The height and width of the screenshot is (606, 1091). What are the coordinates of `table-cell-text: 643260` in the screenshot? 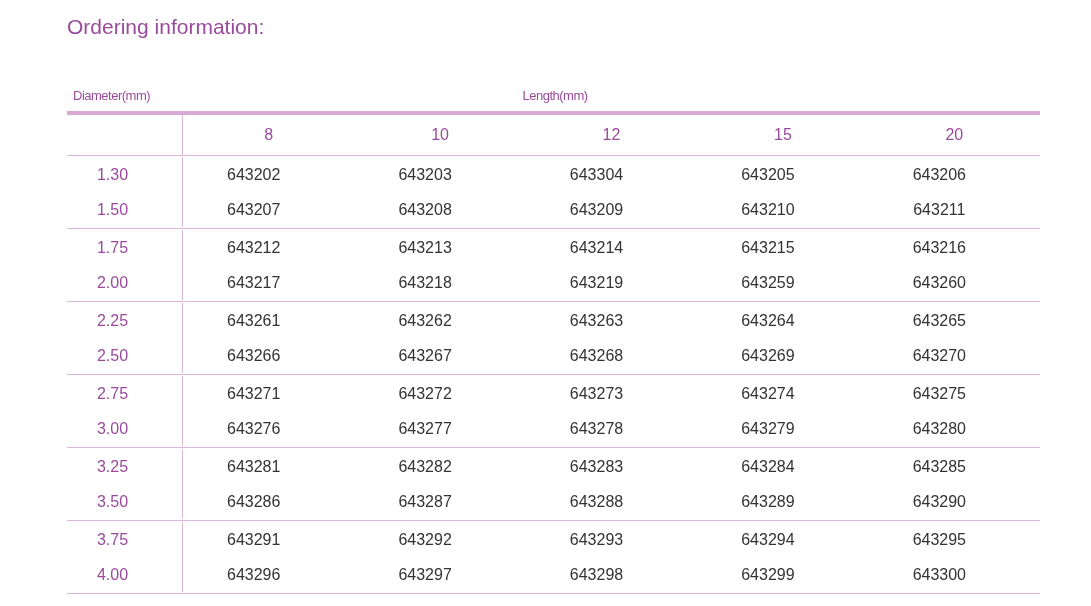 It's located at (939, 282).